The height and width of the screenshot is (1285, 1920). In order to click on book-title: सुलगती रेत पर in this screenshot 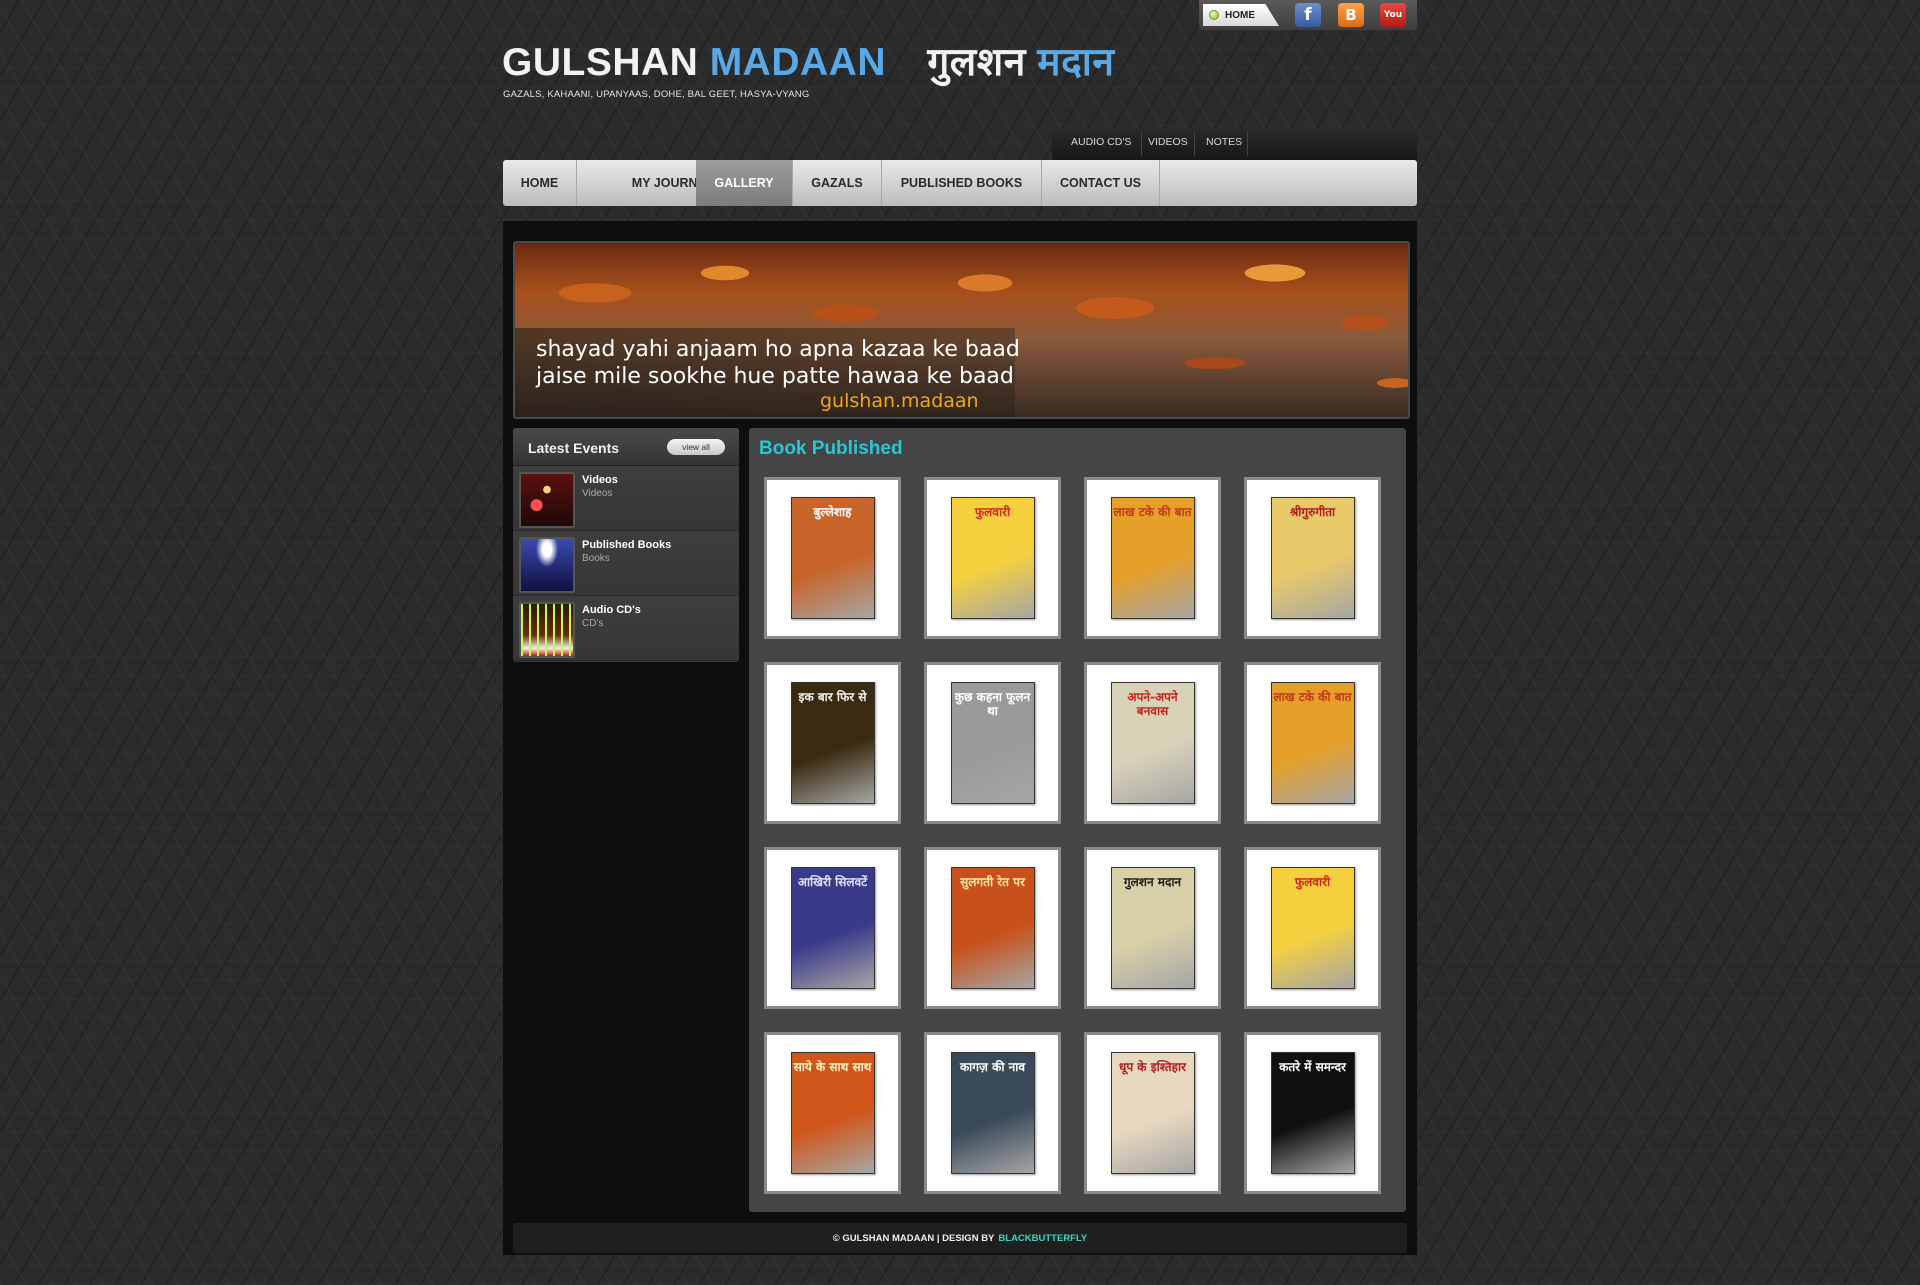, I will do `click(992, 882)`.